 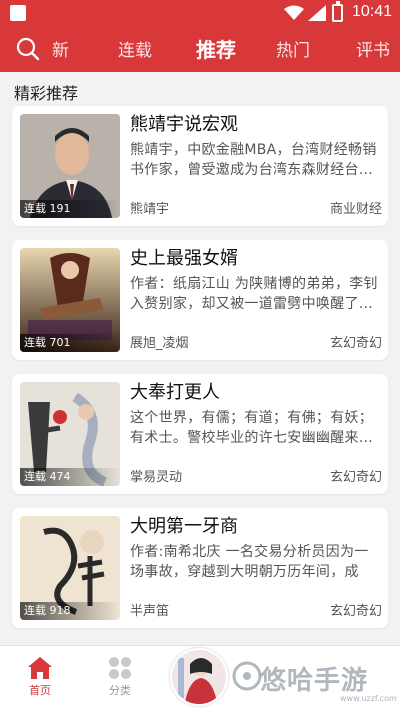 I want to click on status-bar: 10:41, so click(x=200, y=13).